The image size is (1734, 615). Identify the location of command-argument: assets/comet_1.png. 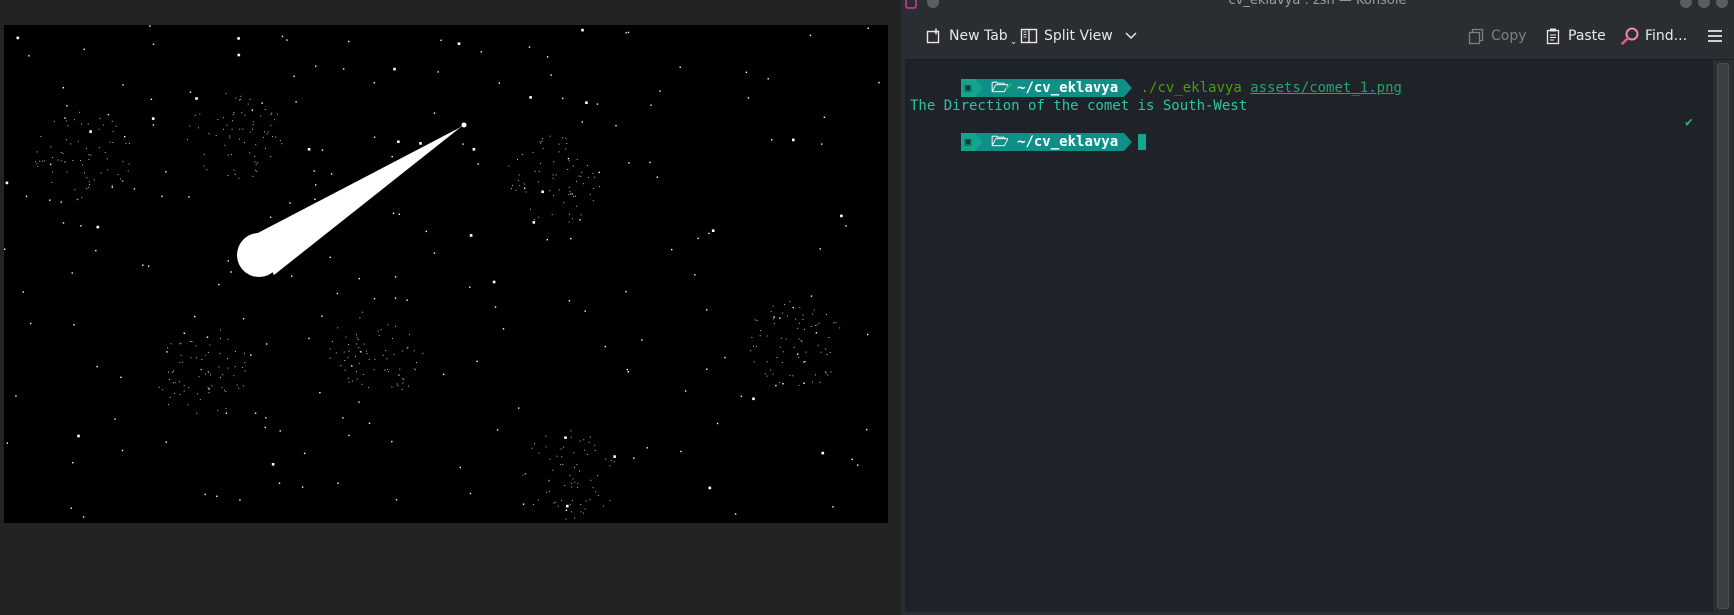
(1326, 88).